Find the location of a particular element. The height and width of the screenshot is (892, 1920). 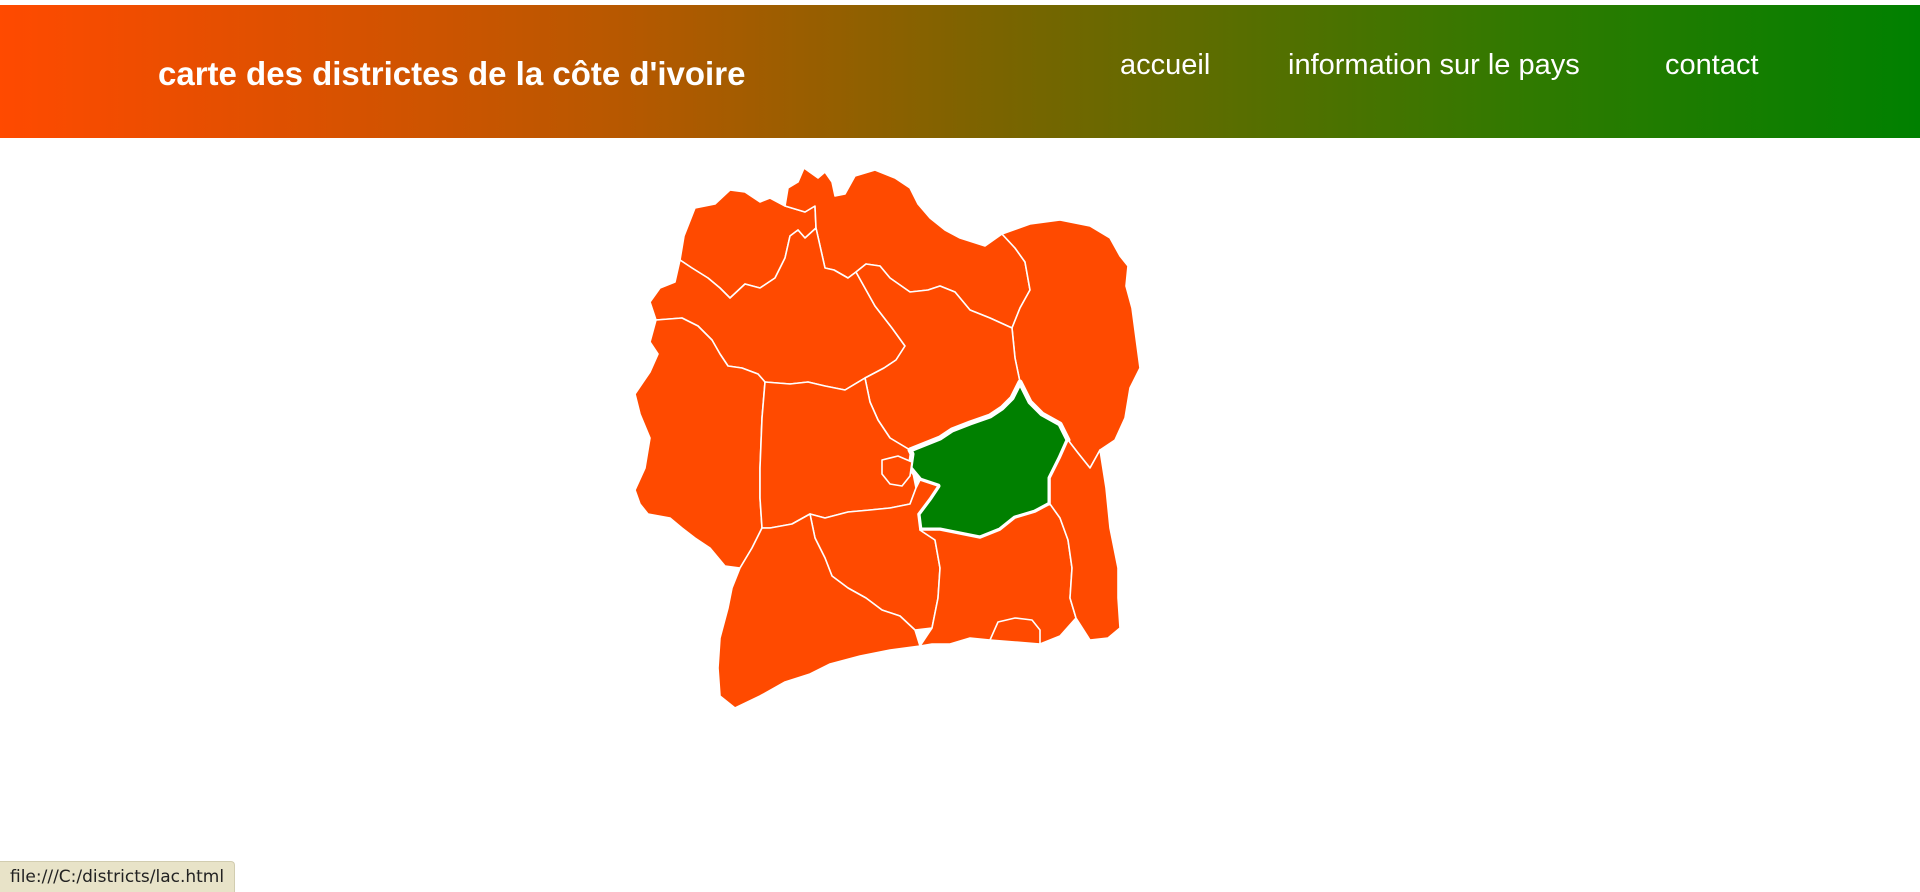

browser-status-bar: file:///C:/districts/lac.html is located at coordinates (118, 876).